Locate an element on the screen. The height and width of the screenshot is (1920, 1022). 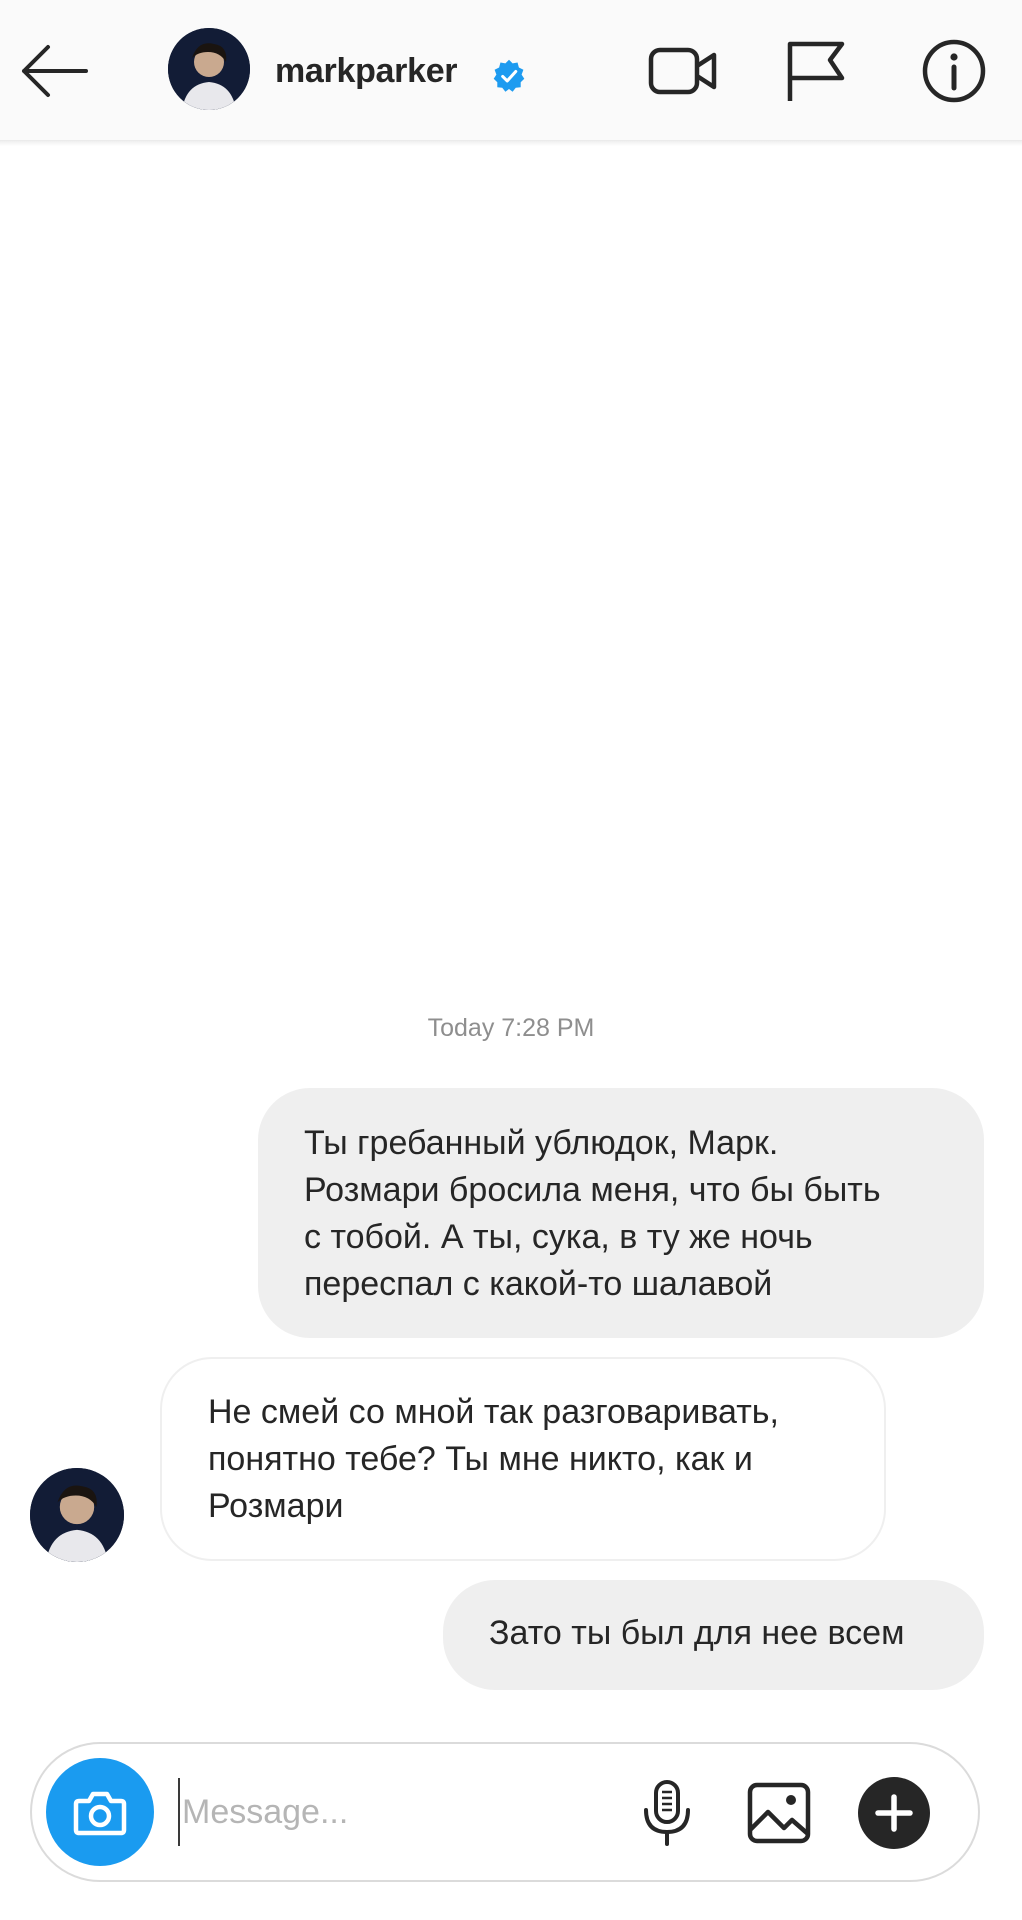
message-line: понятно тебе? Ты мне никто, как и is located at coordinates (480, 1459).